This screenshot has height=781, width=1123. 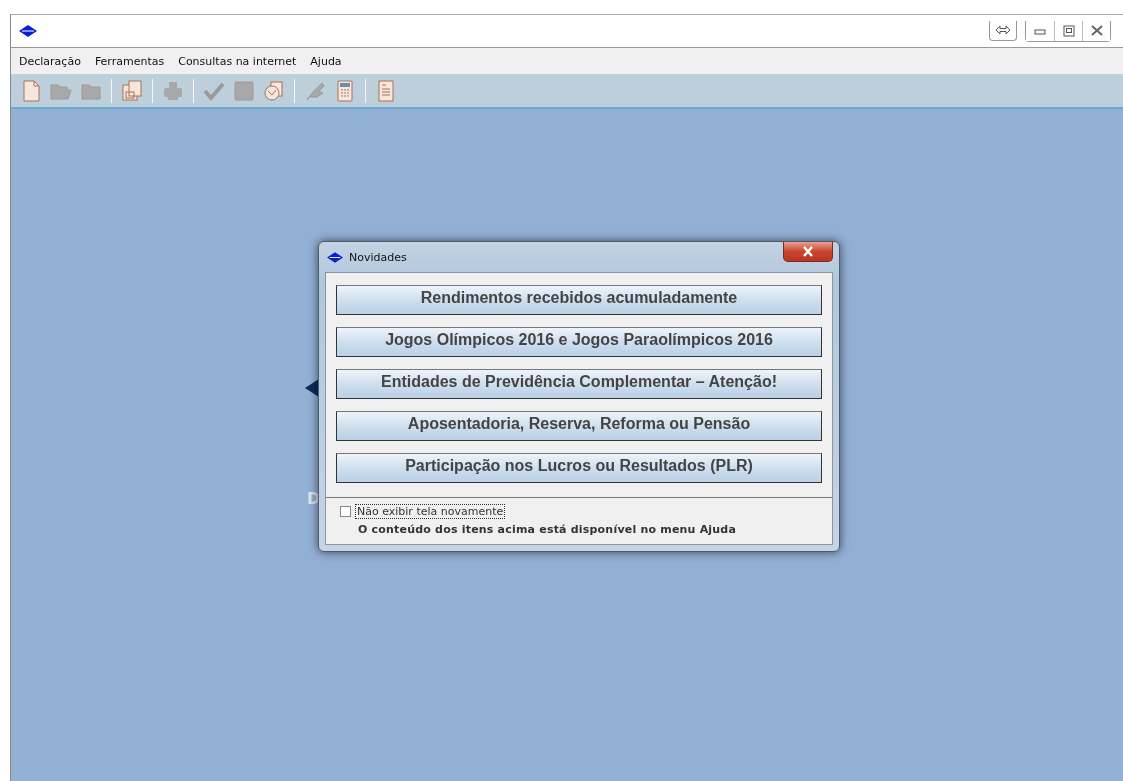 I want to click on menu-item: Ajuda, so click(x=326, y=61).